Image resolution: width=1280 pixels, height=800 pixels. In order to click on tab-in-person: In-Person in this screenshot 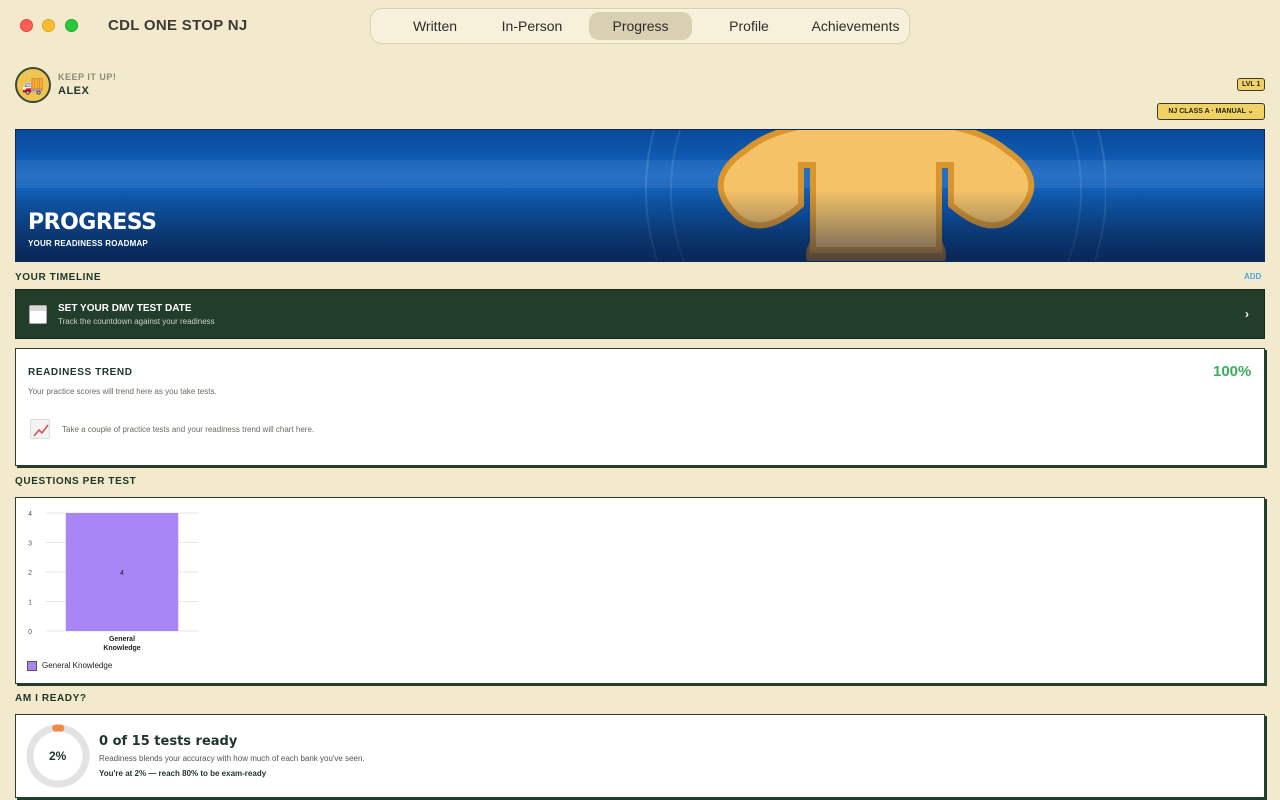, I will do `click(532, 26)`.